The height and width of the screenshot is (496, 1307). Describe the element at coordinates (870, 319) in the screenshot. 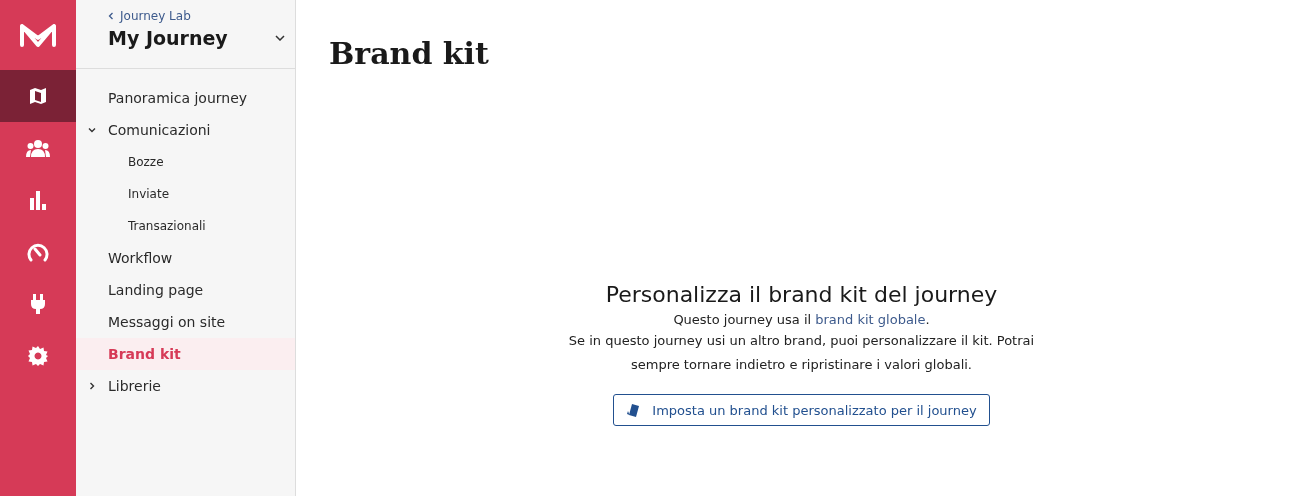

I see `global-brand-kit-link: brand kit globale` at that location.